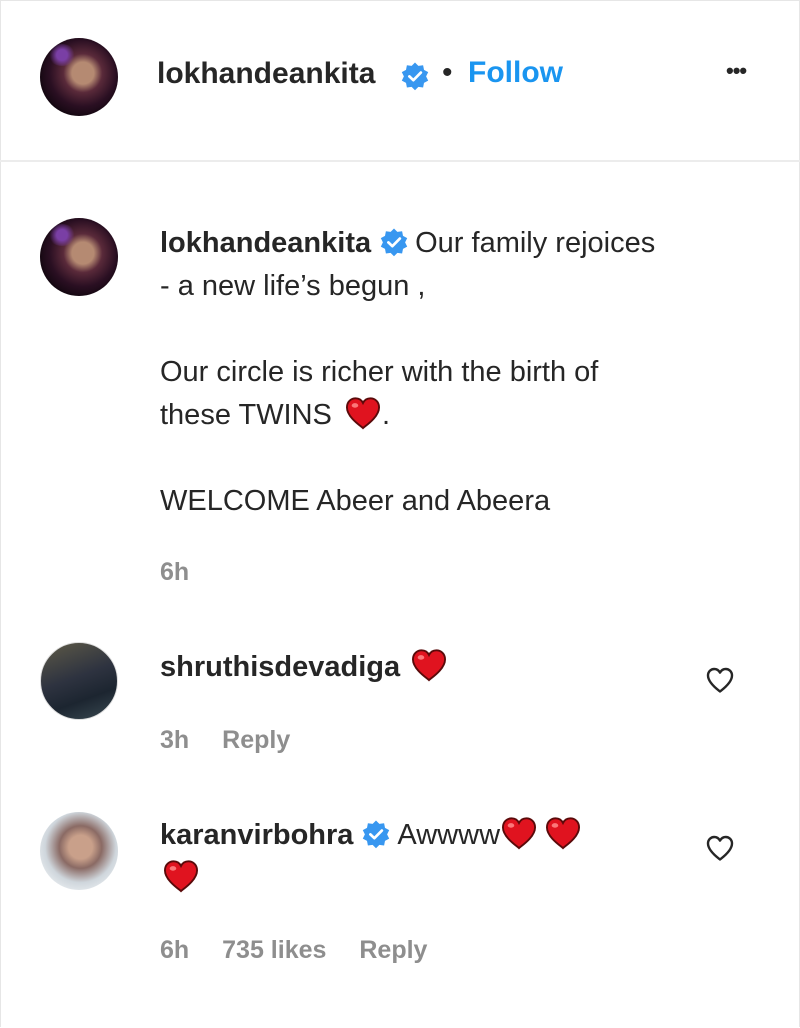 The width and height of the screenshot is (800, 1028). What do you see at coordinates (79, 77) in the screenshot?
I see `avatar` at bounding box center [79, 77].